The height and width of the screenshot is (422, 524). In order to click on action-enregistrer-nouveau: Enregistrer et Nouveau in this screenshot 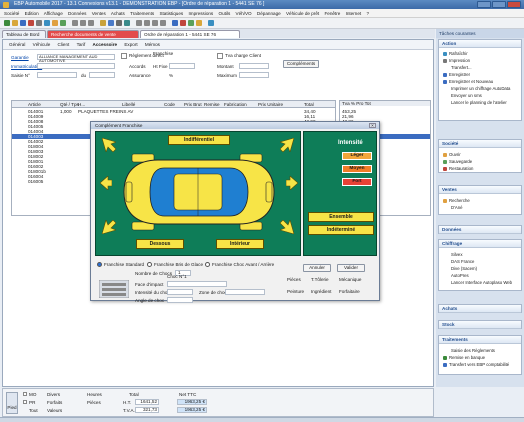, I will do `click(468, 81)`.